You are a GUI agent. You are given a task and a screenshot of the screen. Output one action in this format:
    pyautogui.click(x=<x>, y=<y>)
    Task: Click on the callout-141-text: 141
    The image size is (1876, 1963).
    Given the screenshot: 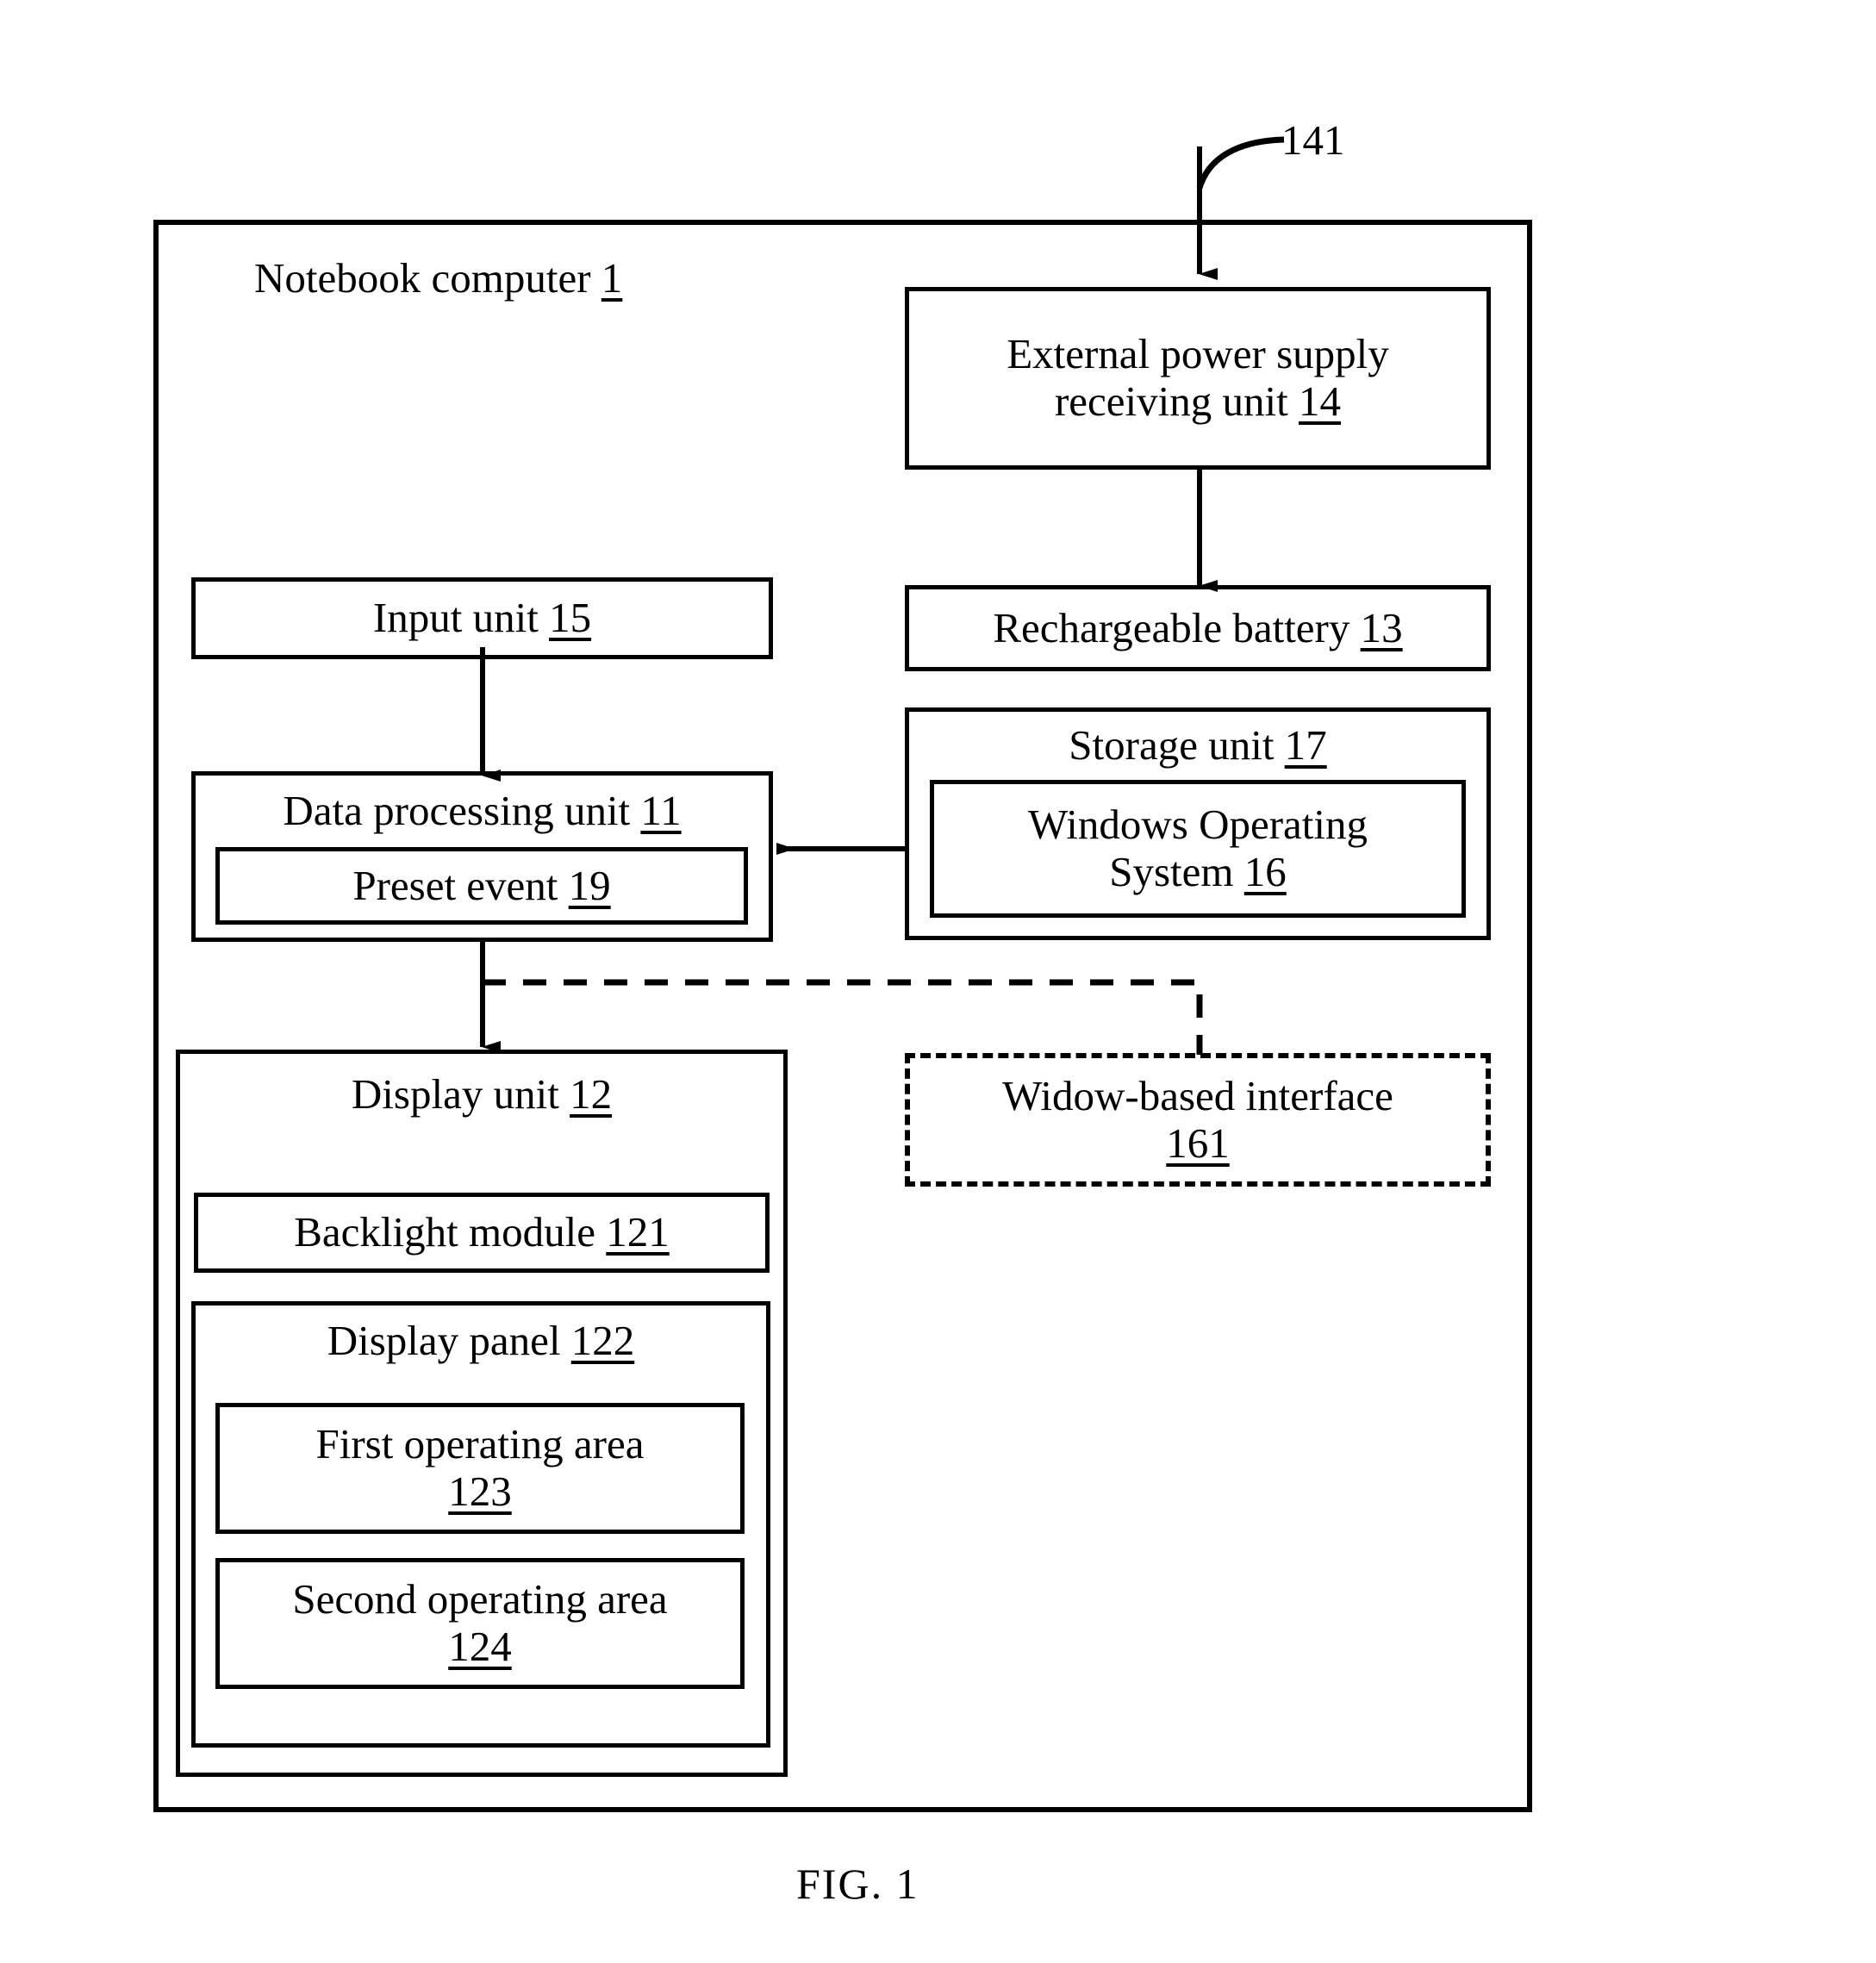 What is the action you would take?
    pyautogui.click(x=1313, y=140)
    